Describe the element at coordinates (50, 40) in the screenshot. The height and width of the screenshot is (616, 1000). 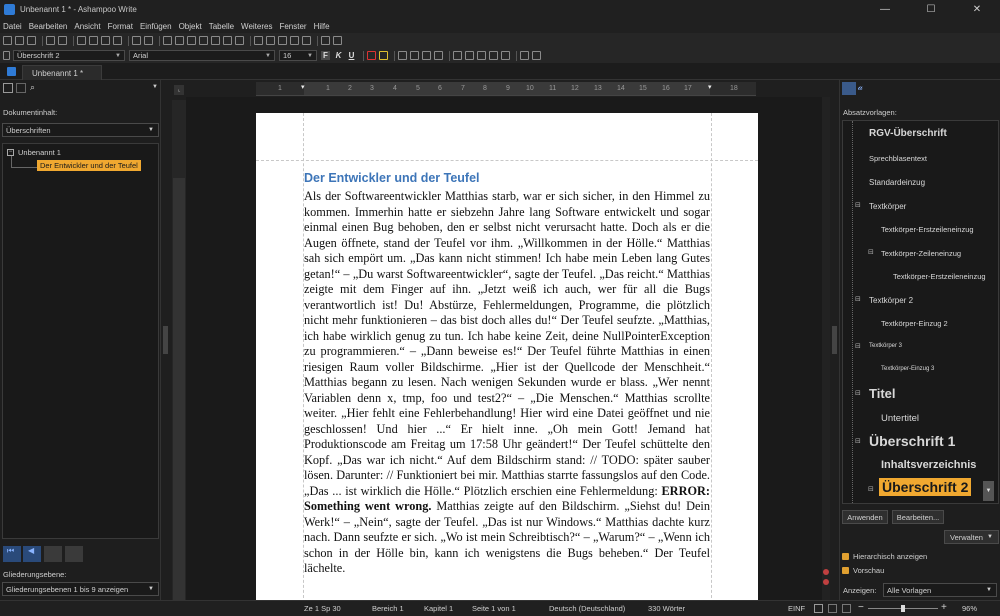
I see `print-icon` at that location.